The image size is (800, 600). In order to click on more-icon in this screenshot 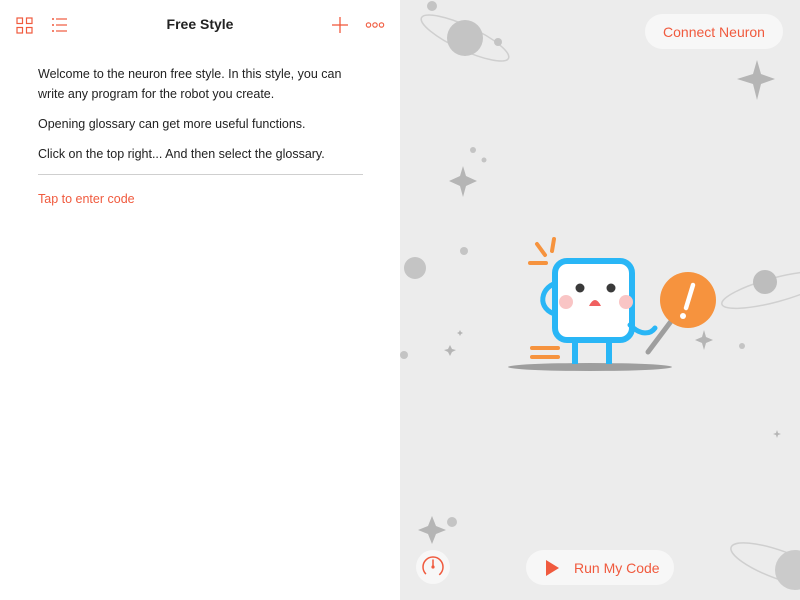, I will do `click(375, 25)`.